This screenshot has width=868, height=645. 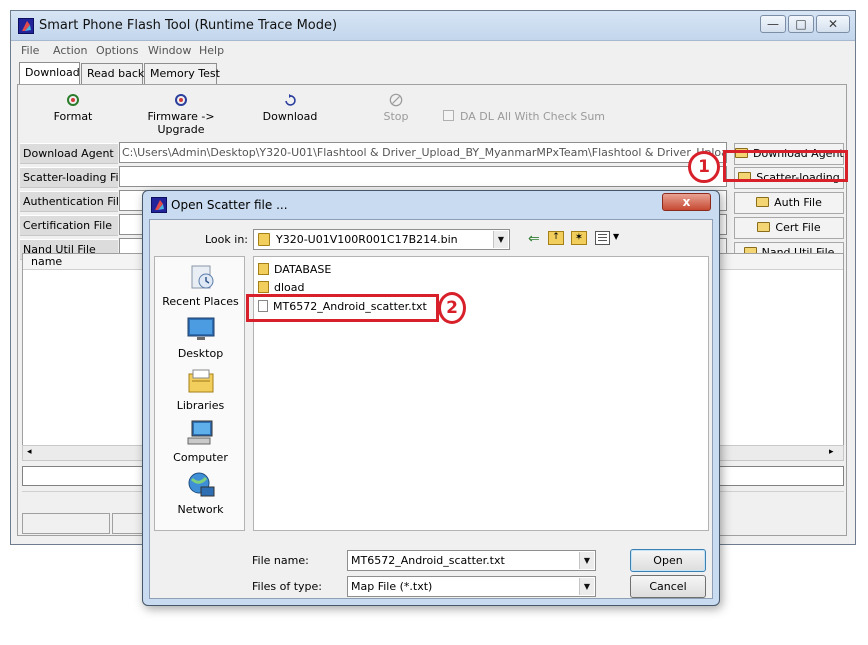 What do you see at coordinates (831, 452) in the screenshot?
I see `scroll-right-icon: ▸` at bounding box center [831, 452].